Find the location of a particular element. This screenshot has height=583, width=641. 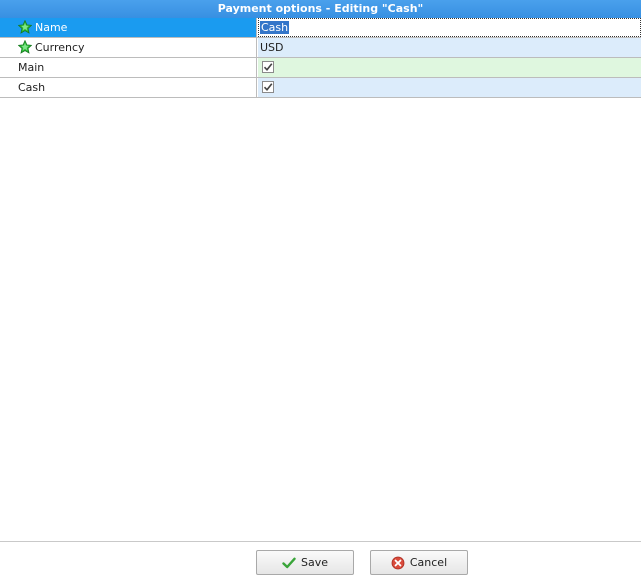

save-button: Save is located at coordinates (305, 562).